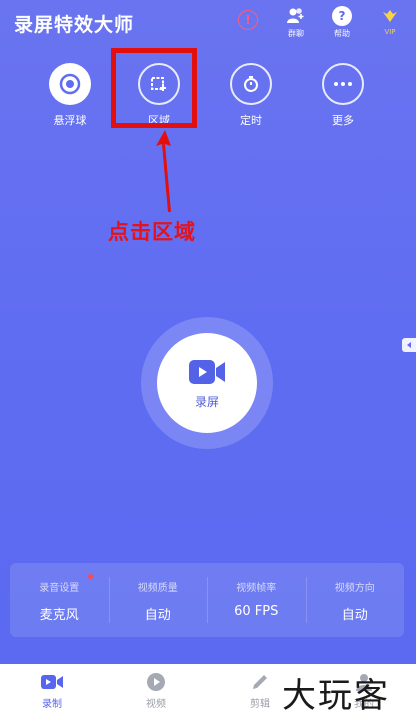 This screenshot has height=720, width=416. What do you see at coordinates (390, 32) in the screenshot?
I see `vip-label: VIP` at bounding box center [390, 32].